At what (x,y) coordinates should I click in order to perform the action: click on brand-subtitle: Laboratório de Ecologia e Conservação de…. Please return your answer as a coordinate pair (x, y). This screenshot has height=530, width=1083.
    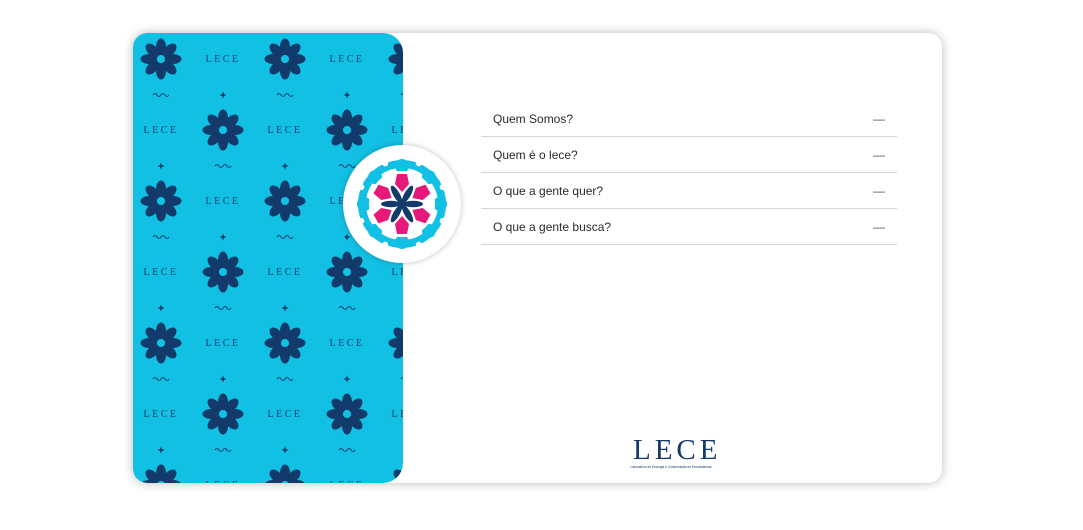
    Looking at the image, I should click on (671, 467).